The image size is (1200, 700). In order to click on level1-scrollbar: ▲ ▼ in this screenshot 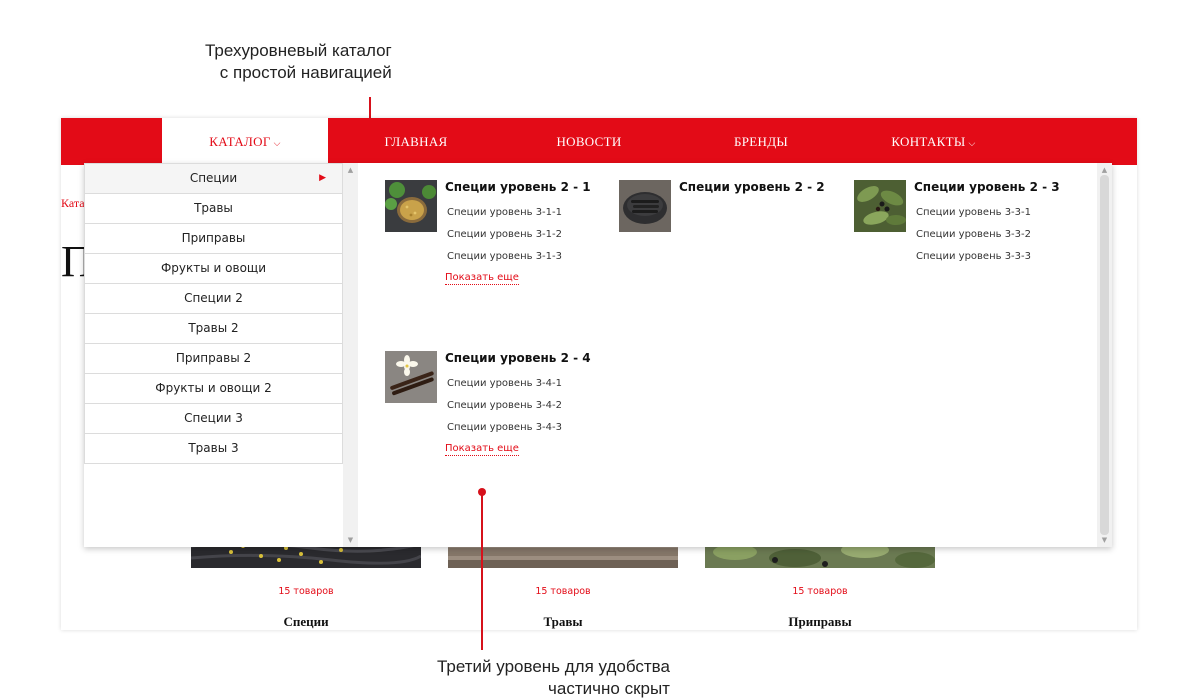, I will do `click(350, 355)`.